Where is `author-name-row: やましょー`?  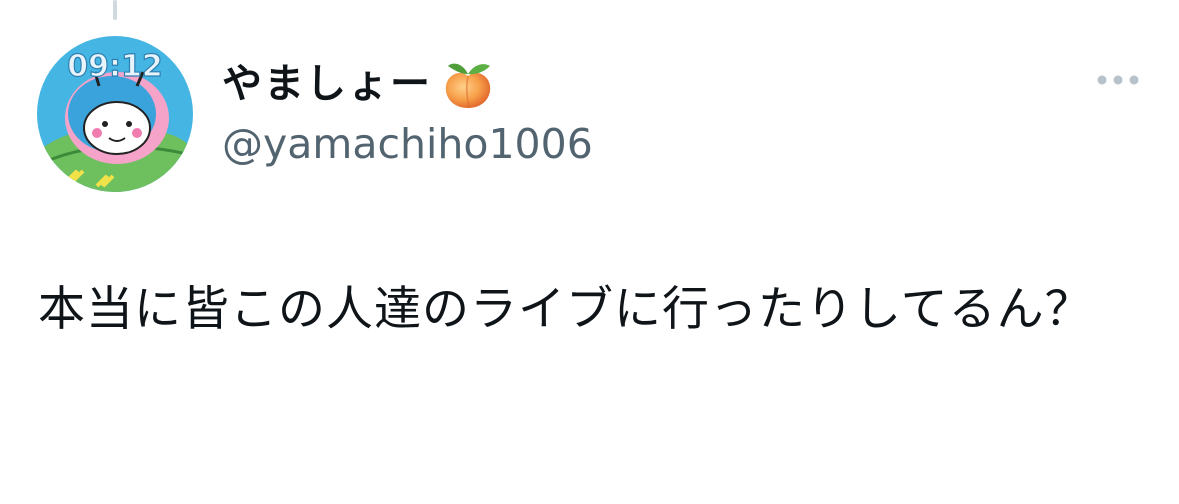 author-name-row: やましょー is located at coordinates (360, 84).